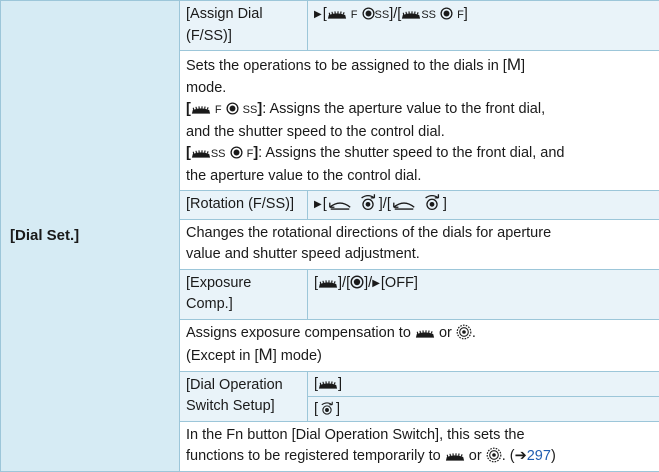 This screenshot has height=472, width=659. What do you see at coordinates (244, 205) in the screenshot?
I see `rotation-setting-name: [Rotation (F/SS)]` at bounding box center [244, 205].